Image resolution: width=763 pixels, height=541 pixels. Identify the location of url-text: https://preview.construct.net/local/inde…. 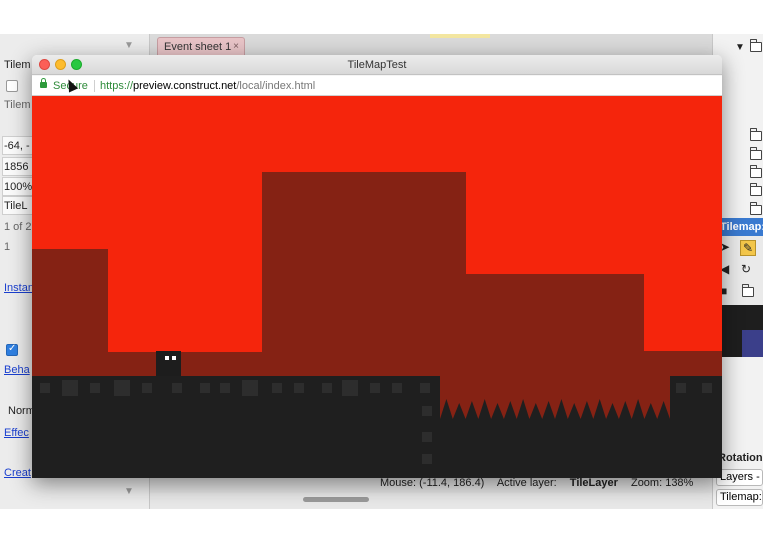
(207, 86).